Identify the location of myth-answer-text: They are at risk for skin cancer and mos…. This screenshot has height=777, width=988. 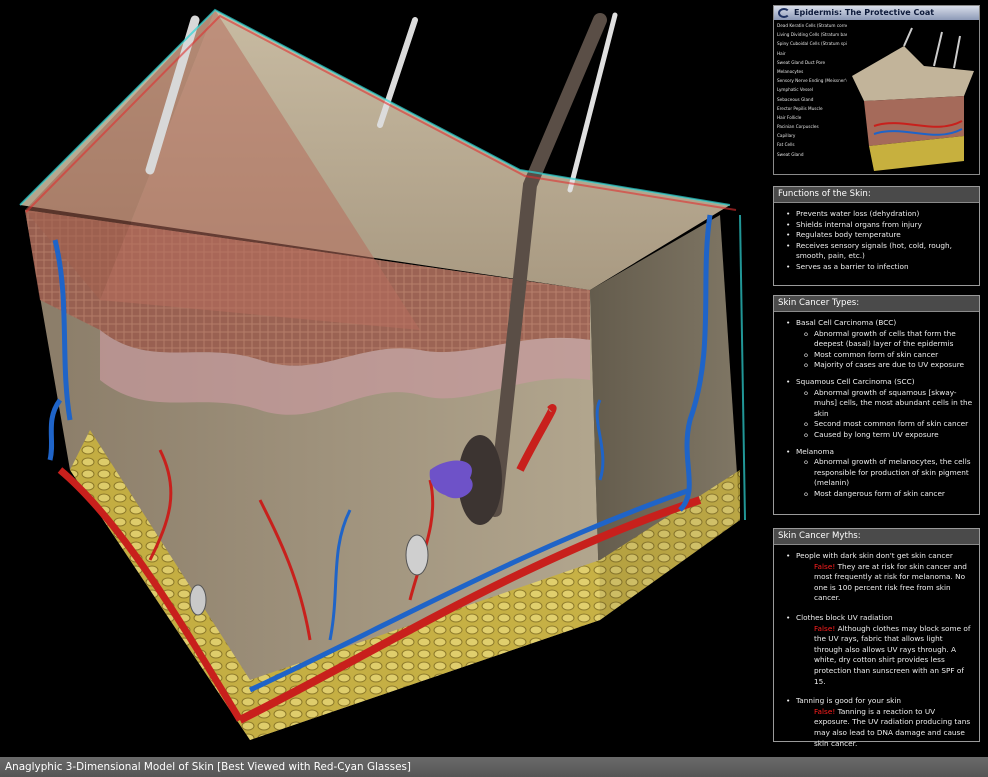
(890, 582).